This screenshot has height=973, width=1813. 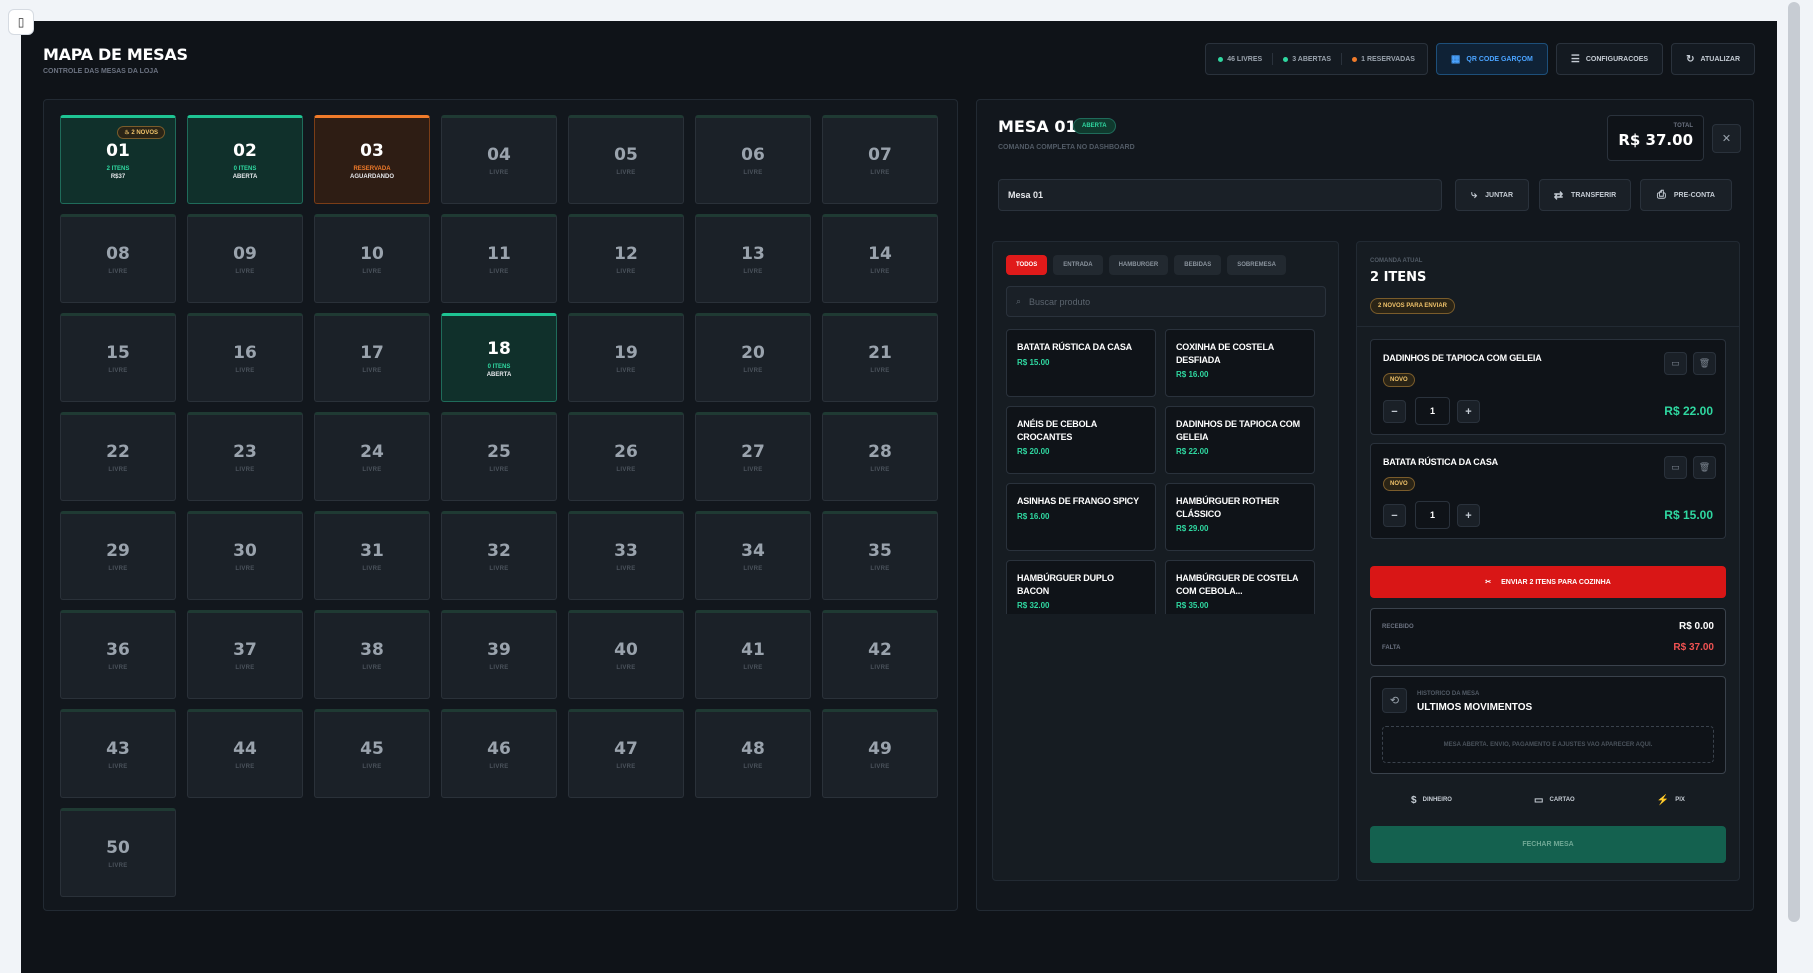 What do you see at coordinates (372, 159) in the screenshot?
I see `table-card: 03 RESERVADA AGUARDANDO` at bounding box center [372, 159].